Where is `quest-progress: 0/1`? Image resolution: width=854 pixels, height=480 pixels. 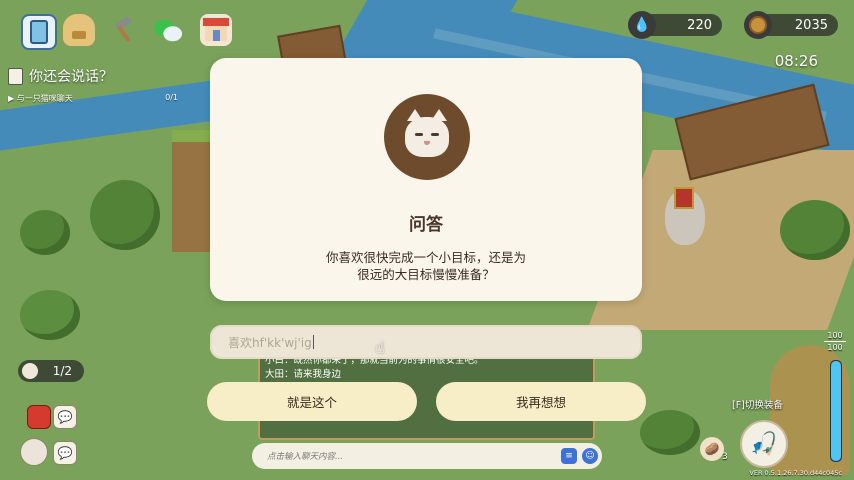
quest-progress: 0/1 is located at coordinates (171, 97).